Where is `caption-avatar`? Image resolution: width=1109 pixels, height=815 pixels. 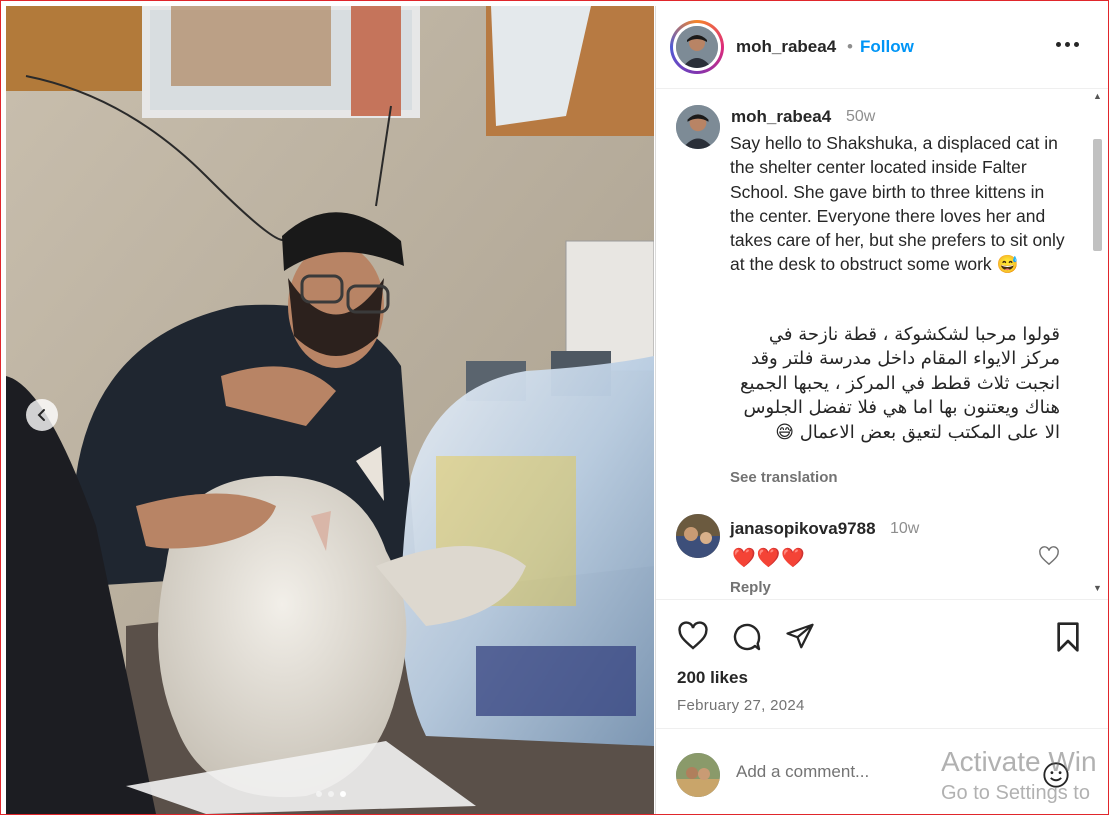 caption-avatar is located at coordinates (698, 127).